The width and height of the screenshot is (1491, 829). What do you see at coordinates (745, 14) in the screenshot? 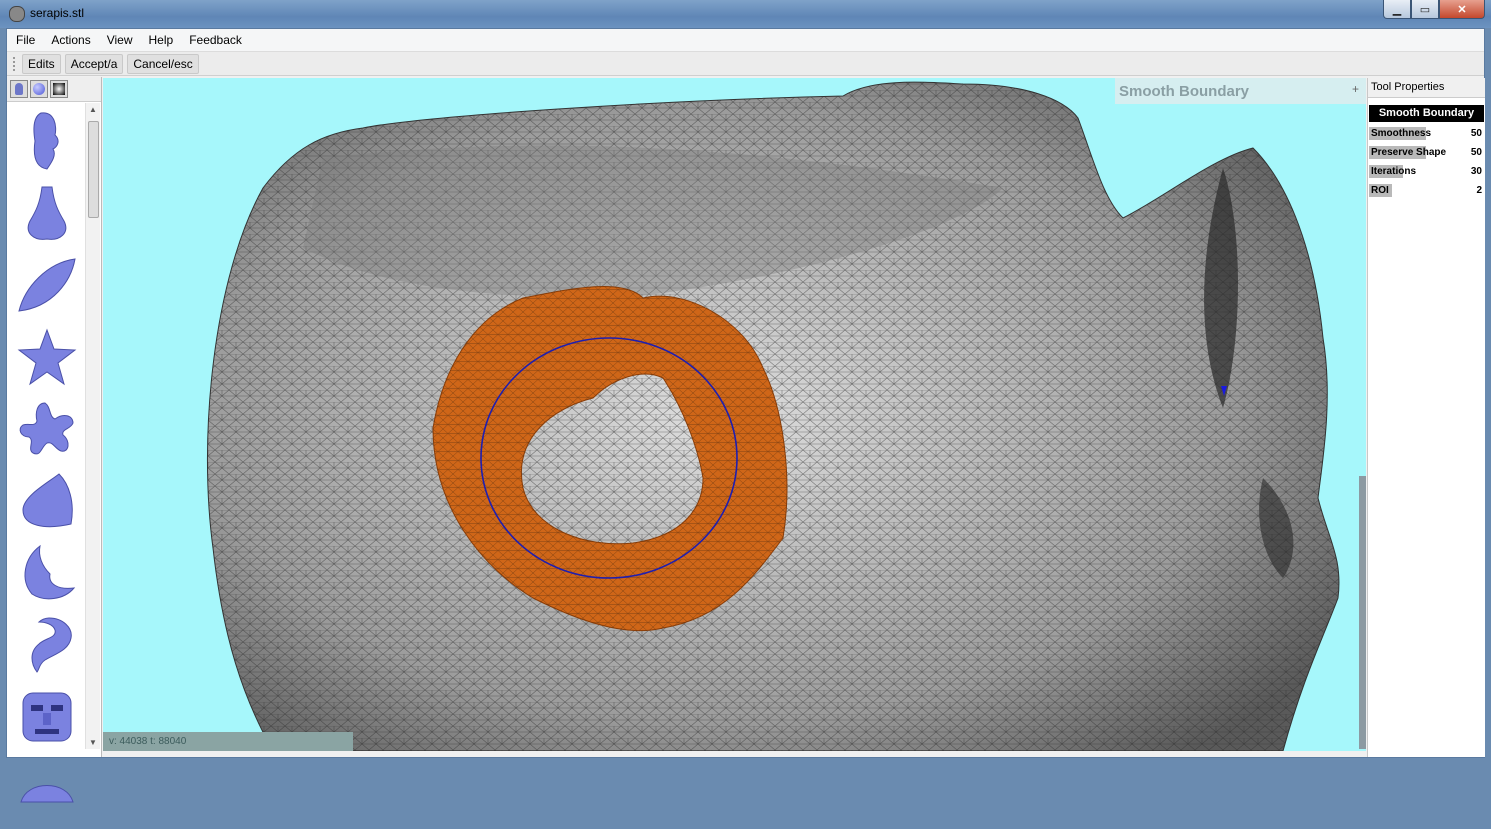
I see `title-bar: serapis.stl ▁ ▭ ✕` at bounding box center [745, 14].